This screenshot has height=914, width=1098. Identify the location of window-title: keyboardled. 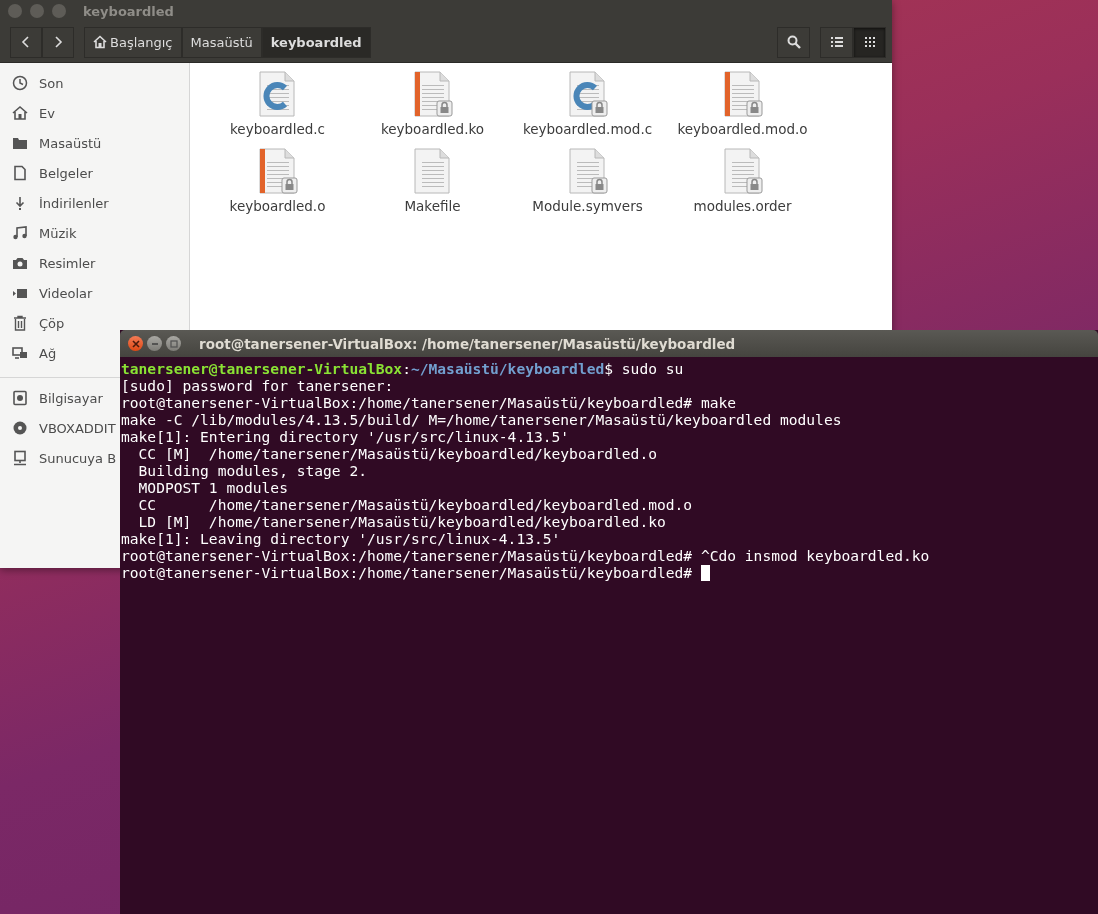
(128, 11).